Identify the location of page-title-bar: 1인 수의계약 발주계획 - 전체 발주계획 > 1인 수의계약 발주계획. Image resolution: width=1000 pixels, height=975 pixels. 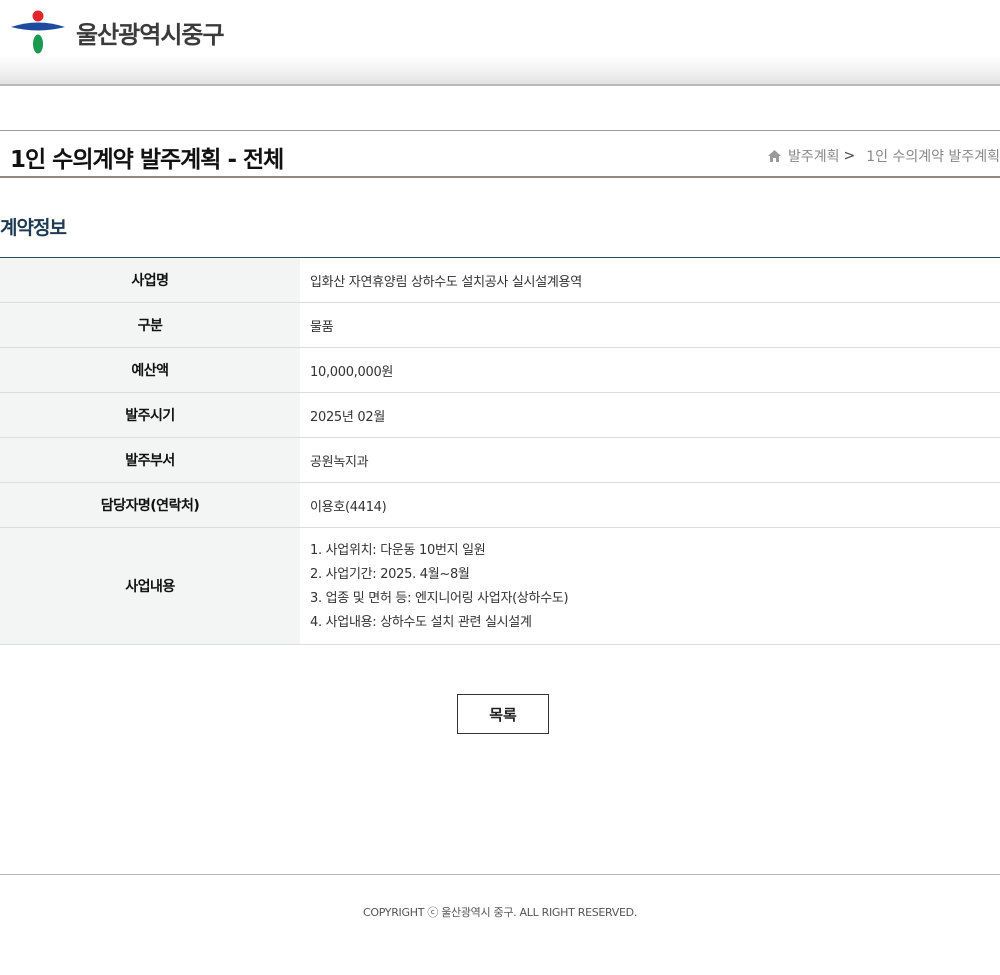
(500, 154).